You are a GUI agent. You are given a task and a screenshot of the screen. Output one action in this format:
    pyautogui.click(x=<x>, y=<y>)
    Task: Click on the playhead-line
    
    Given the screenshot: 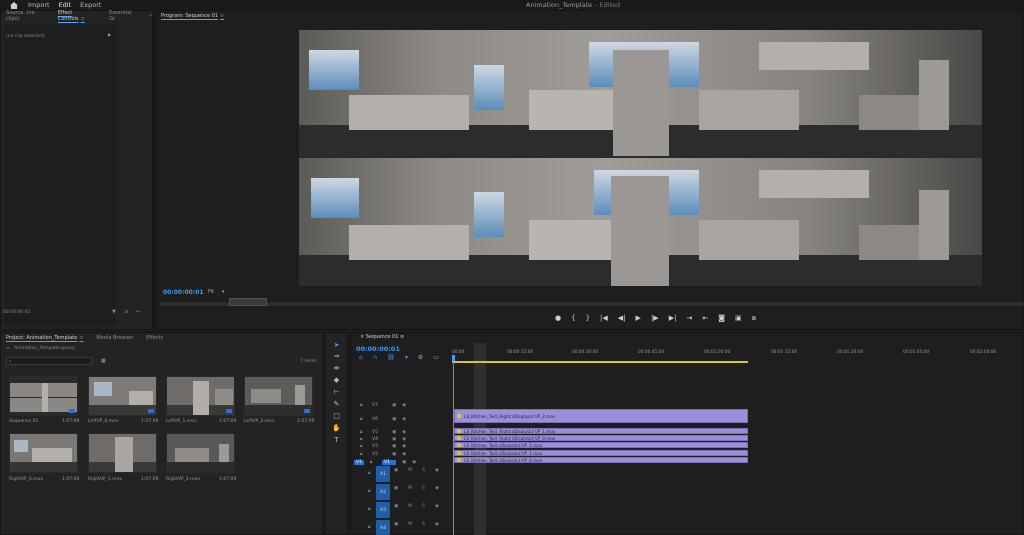 What is the action you would take?
    pyautogui.click(x=453, y=448)
    